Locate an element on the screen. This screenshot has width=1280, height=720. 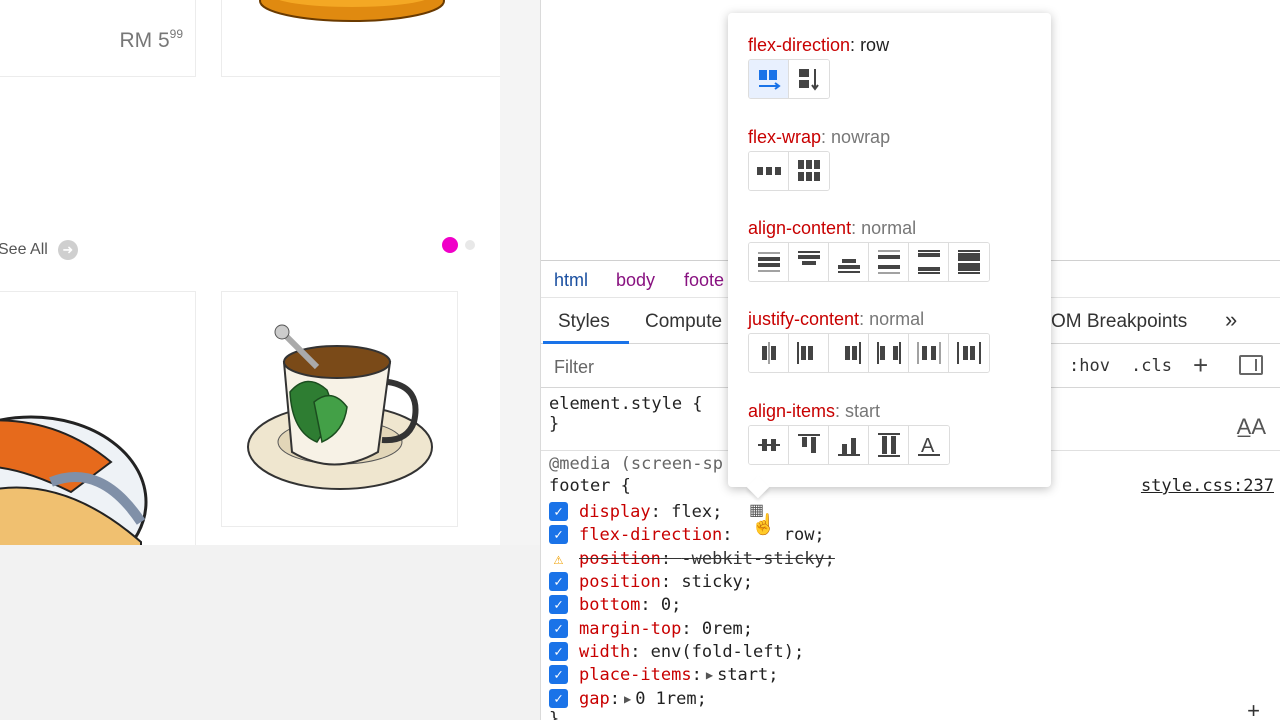
decl-bottom: ✓ bottom: 0; is located at coordinates (615, 604).